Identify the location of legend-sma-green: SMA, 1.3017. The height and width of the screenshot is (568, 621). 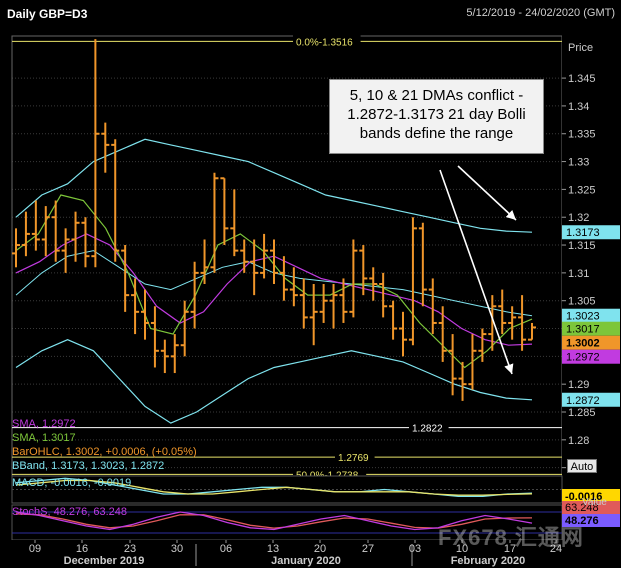
(44, 438).